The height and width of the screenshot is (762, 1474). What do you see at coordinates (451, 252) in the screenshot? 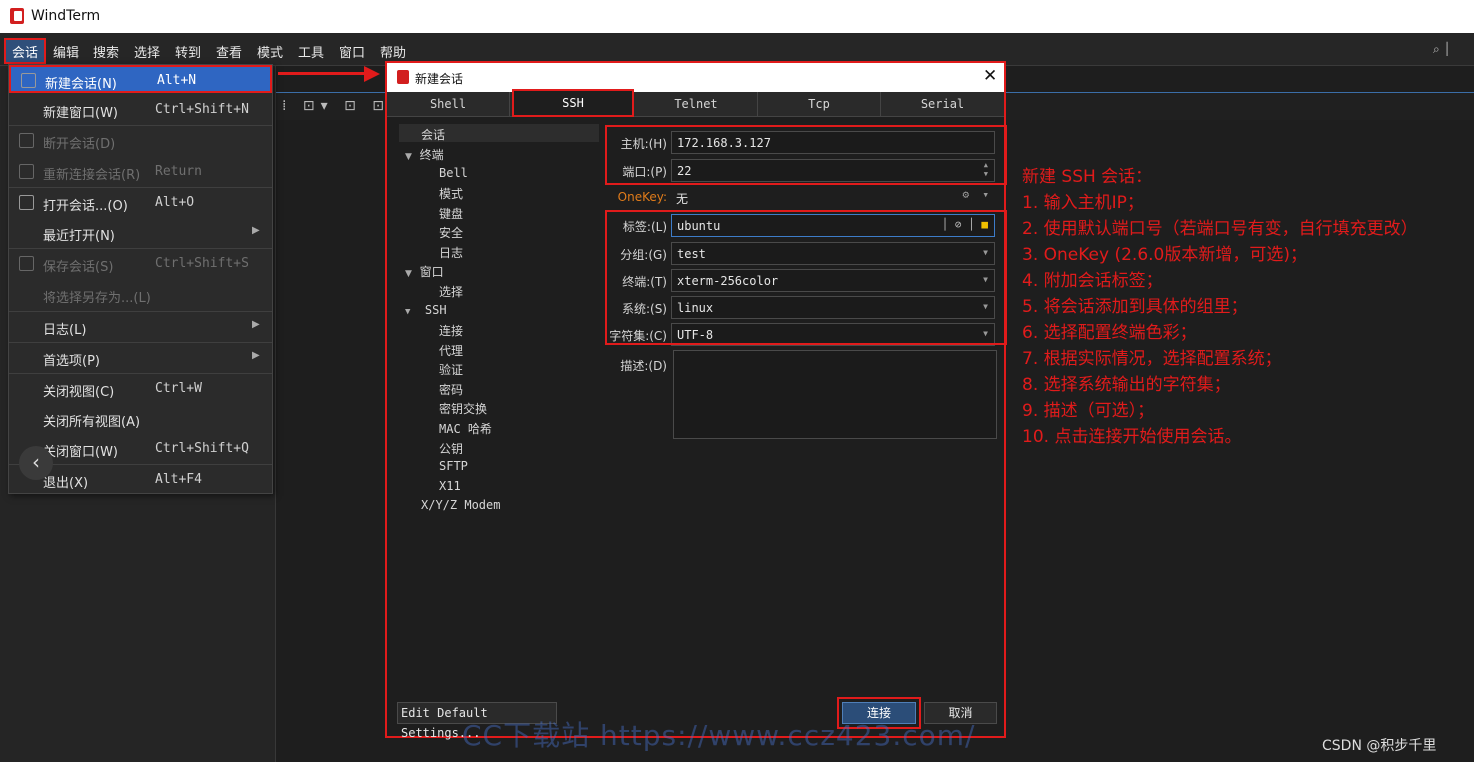
I see `tree-item-log: 日志` at bounding box center [451, 252].